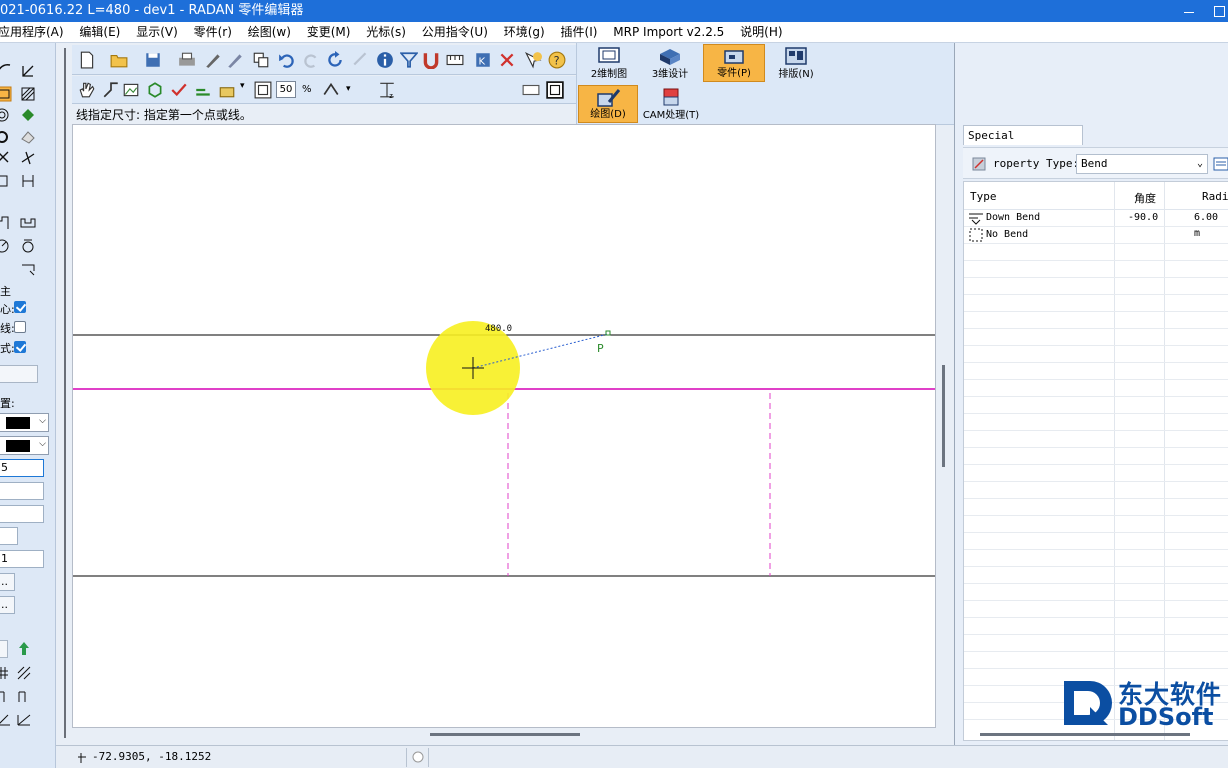 The image size is (1228, 768). Describe the element at coordinates (28, 246) in the screenshot. I see `hole-tool-icon` at that location.